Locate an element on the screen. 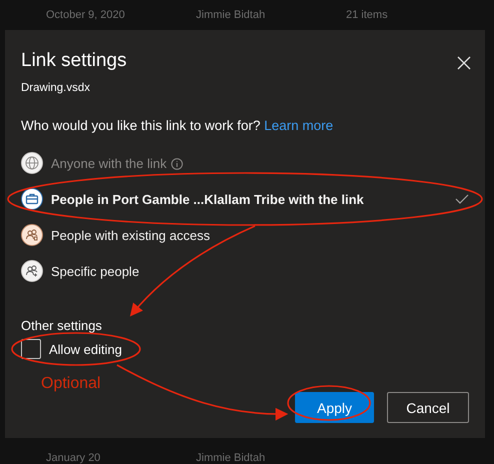 The height and width of the screenshot is (464, 494). link-option: People in Port Gamble ...Klallam Tribe with the link is located at coordinates (245, 199).